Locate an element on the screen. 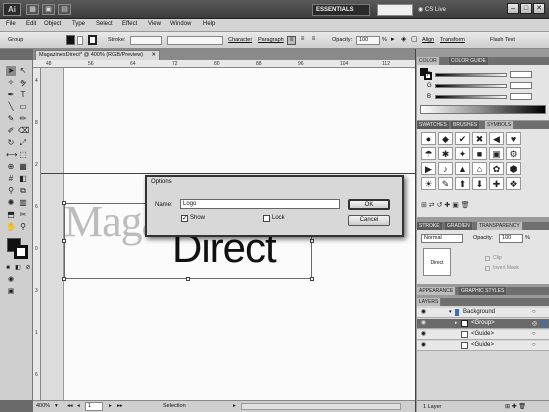  blend-tool-icon: ⧉ is located at coordinates (23, 191).